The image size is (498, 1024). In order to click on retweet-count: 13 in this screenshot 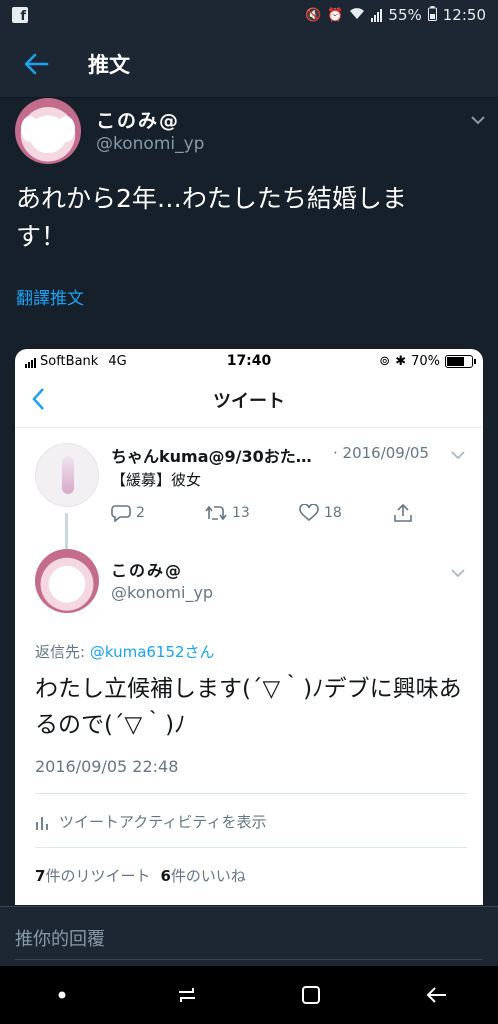, I will do `click(241, 513)`.